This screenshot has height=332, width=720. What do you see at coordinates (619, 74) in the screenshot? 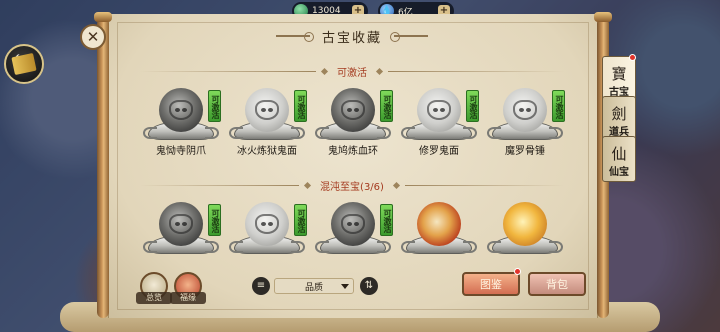
I see `treasure-tab-icon: 寶` at bounding box center [619, 74].